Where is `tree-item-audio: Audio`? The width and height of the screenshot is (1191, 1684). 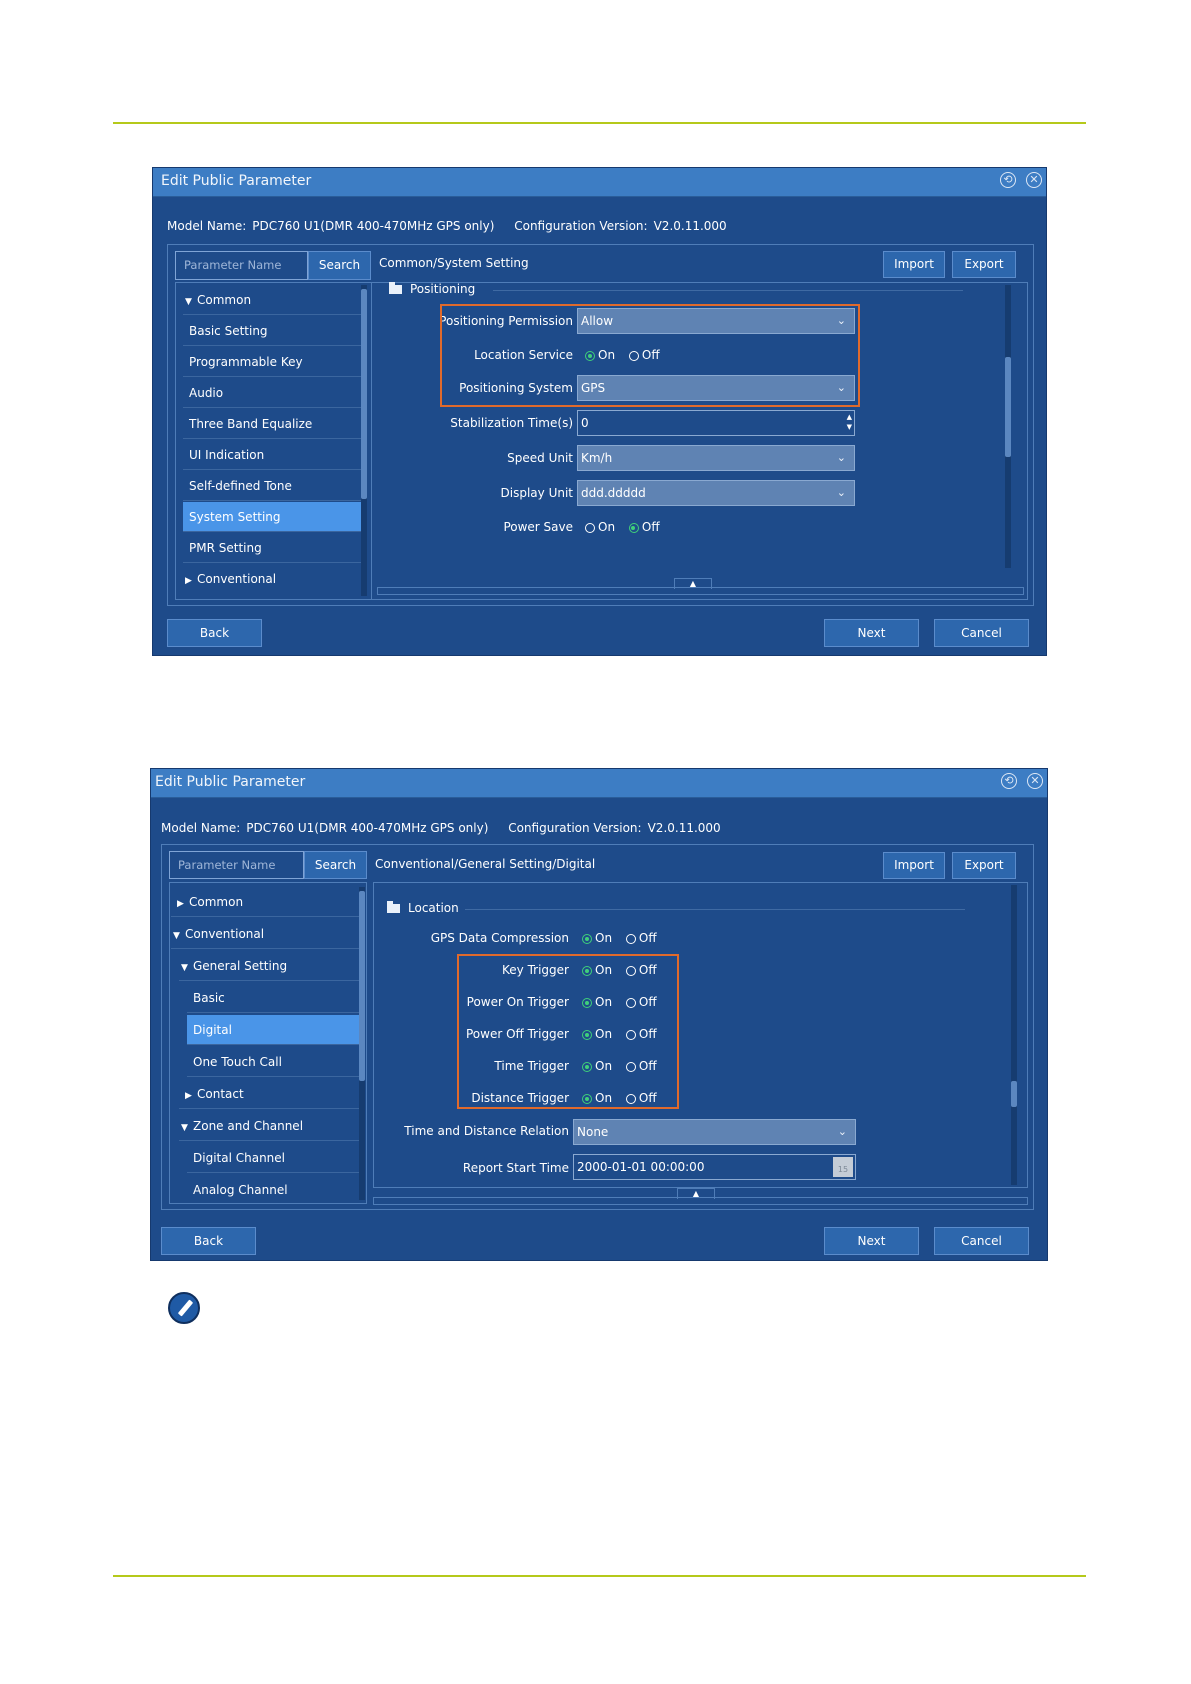 tree-item-audio: Audio is located at coordinates (273, 393).